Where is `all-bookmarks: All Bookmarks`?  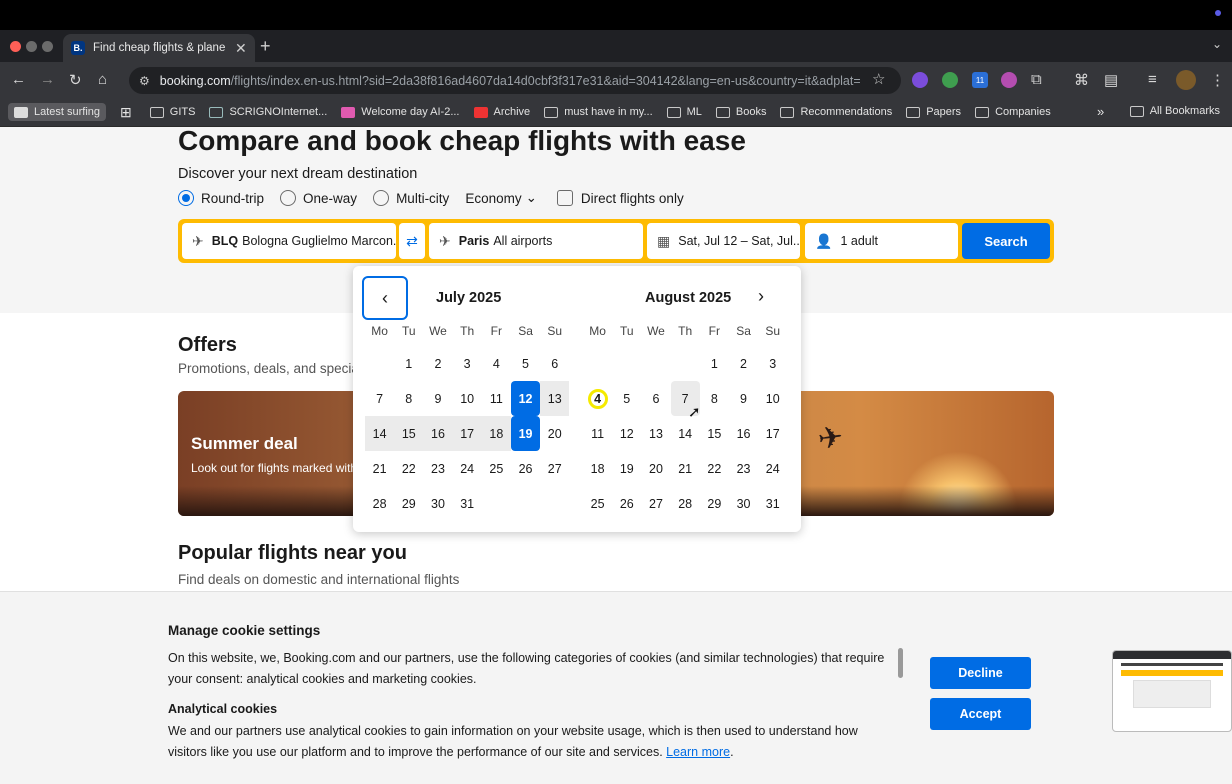 all-bookmarks: All Bookmarks is located at coordinates (1174, 111).